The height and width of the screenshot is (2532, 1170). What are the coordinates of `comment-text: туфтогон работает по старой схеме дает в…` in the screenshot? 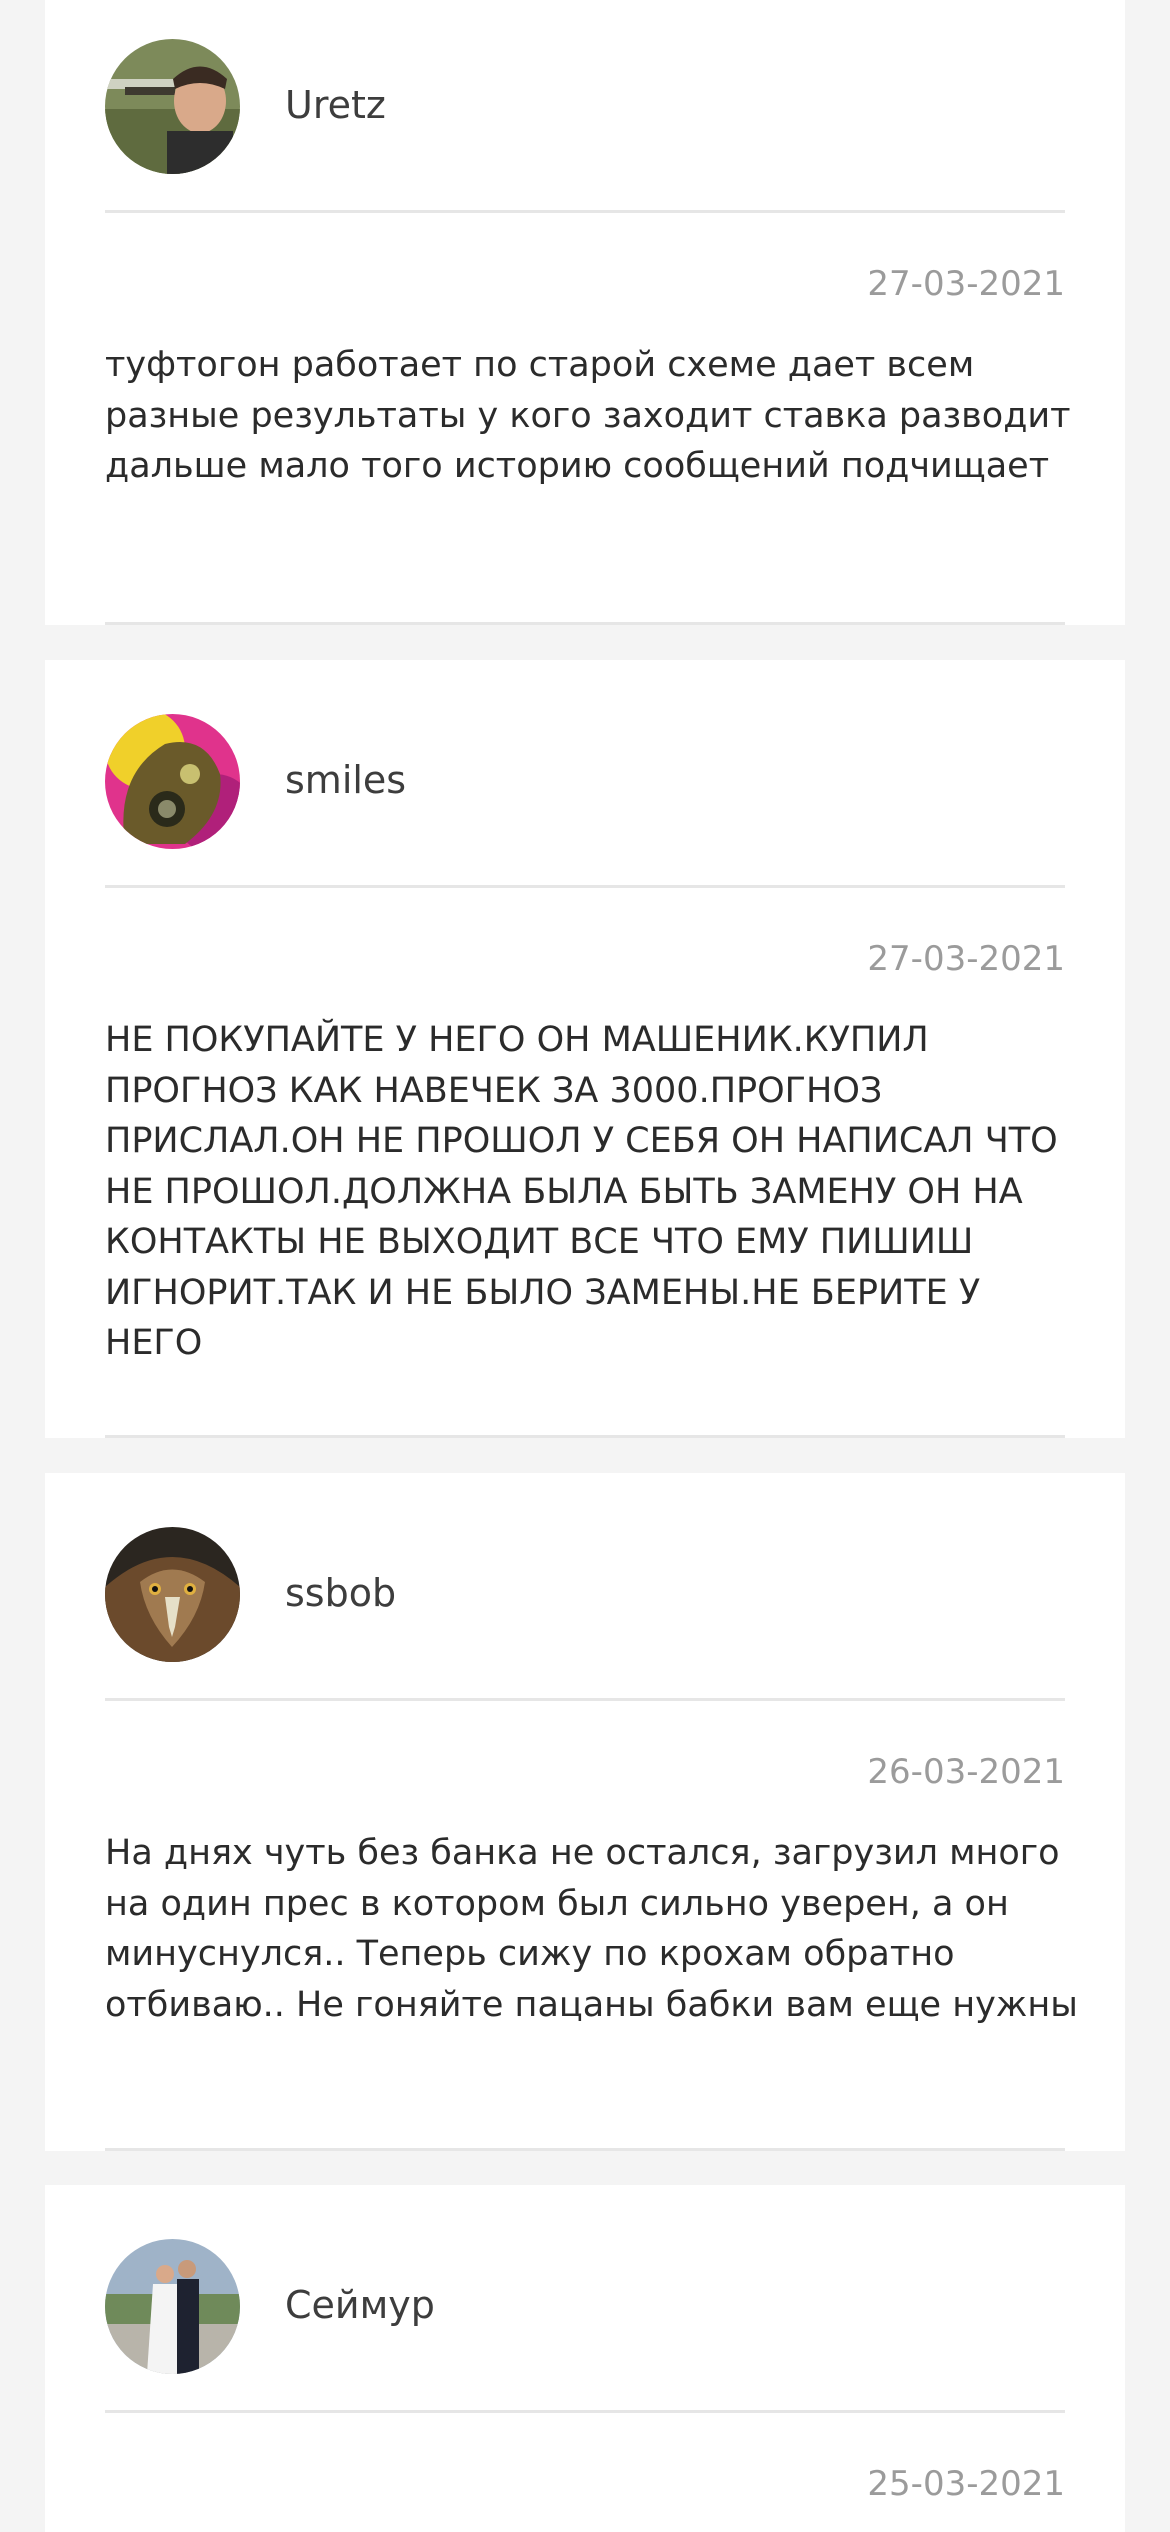 It's located at (588, 415).